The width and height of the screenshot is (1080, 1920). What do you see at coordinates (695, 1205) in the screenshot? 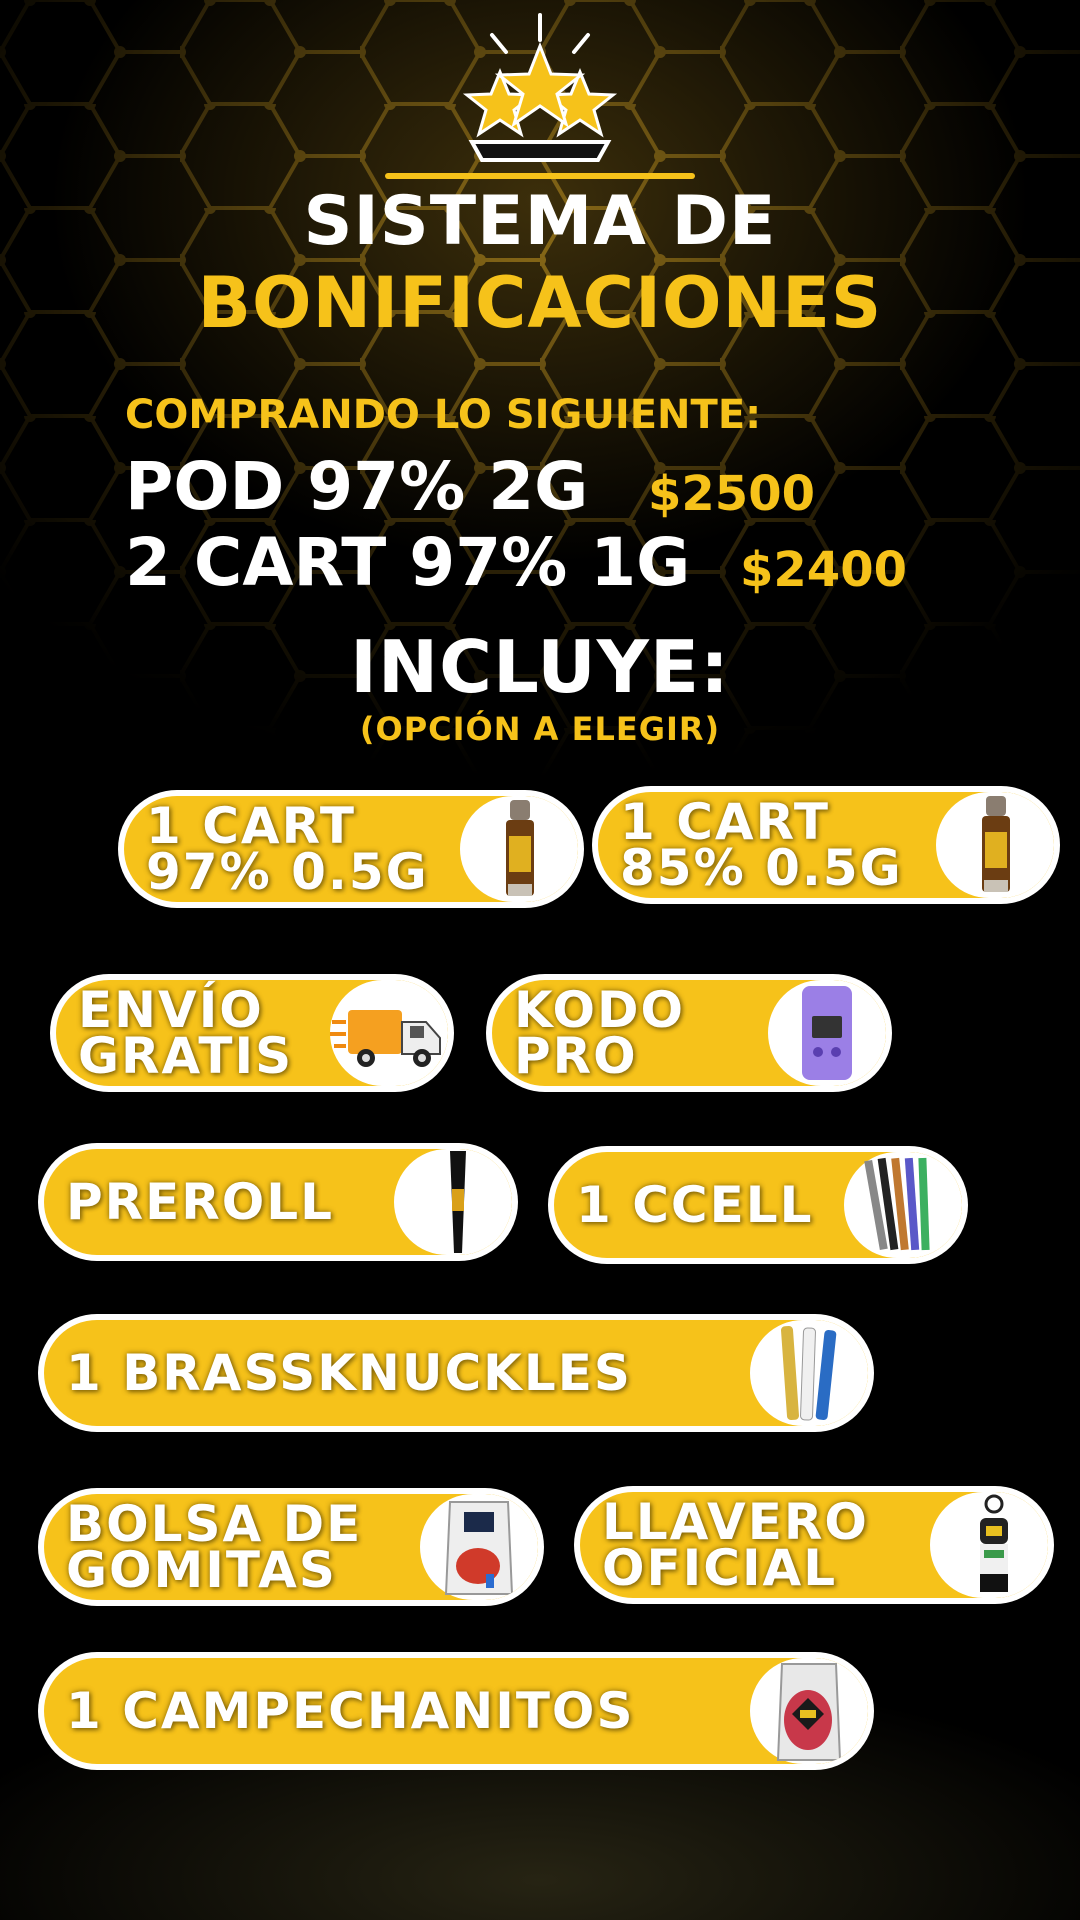
I see `option-label: 1 CCELL` at bounding box center [695, 1205].